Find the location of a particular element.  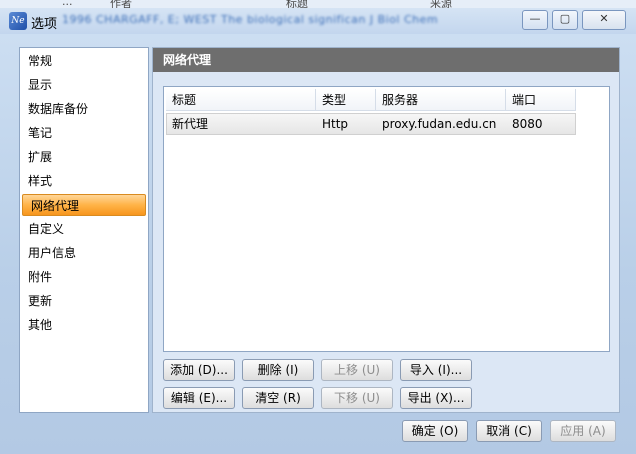

column-header-type: 类型 is located at coordinates (346, 100).